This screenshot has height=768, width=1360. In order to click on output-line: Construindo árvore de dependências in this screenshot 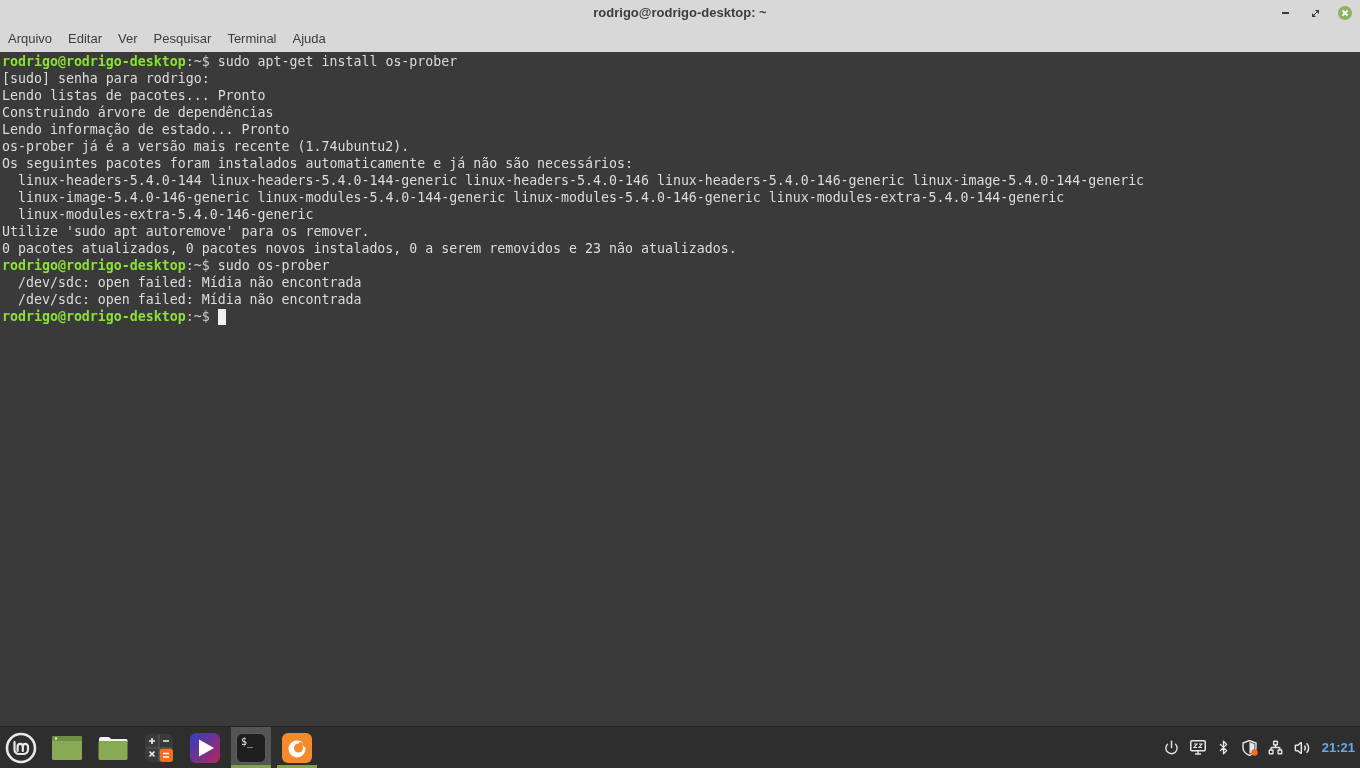, I will do `click(138, 112)`.